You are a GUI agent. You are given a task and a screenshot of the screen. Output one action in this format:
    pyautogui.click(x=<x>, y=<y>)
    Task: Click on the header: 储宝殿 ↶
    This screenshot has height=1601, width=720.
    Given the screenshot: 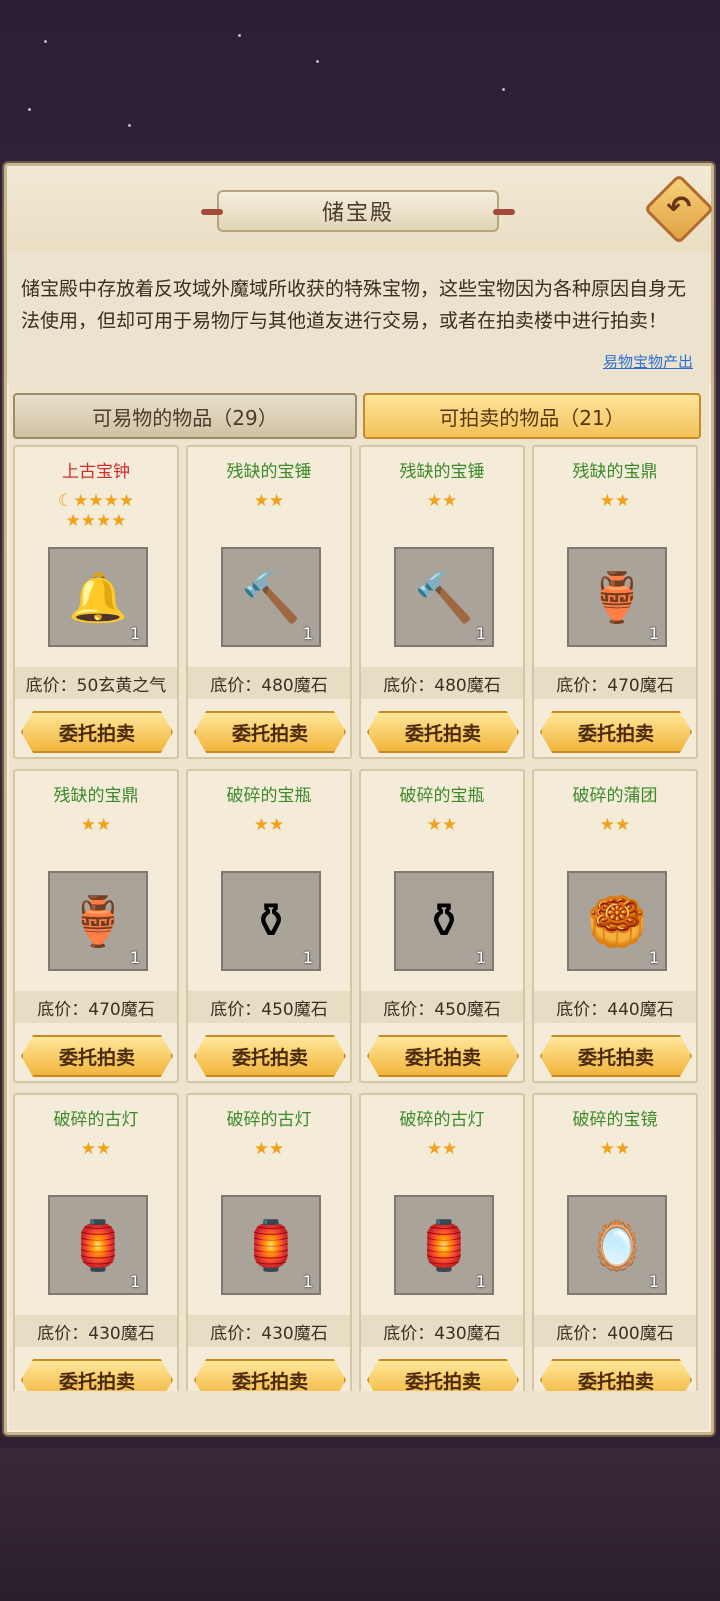 What is the action you would take?
    pyautogui.click(x=361, y=213)
    